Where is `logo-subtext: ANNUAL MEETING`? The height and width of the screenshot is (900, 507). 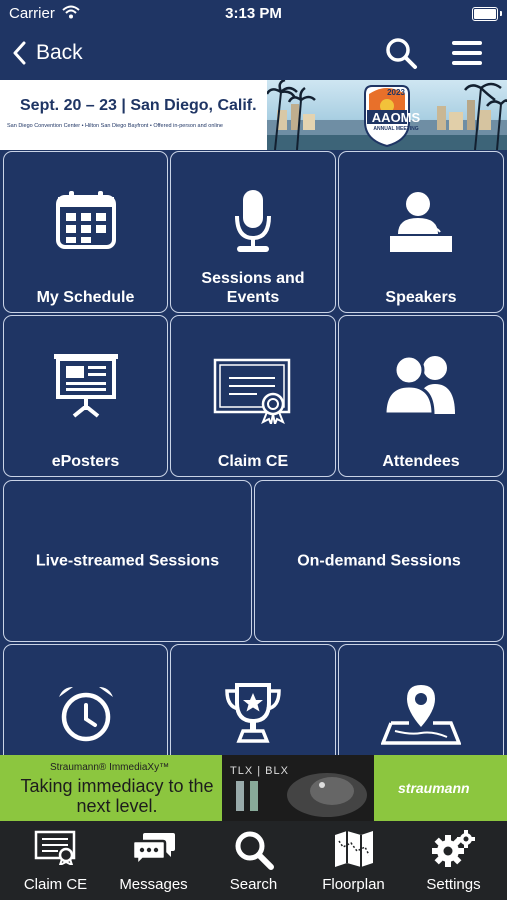
logo-subtext: ANNUAL MEETING is located at coordinates (396, 129).